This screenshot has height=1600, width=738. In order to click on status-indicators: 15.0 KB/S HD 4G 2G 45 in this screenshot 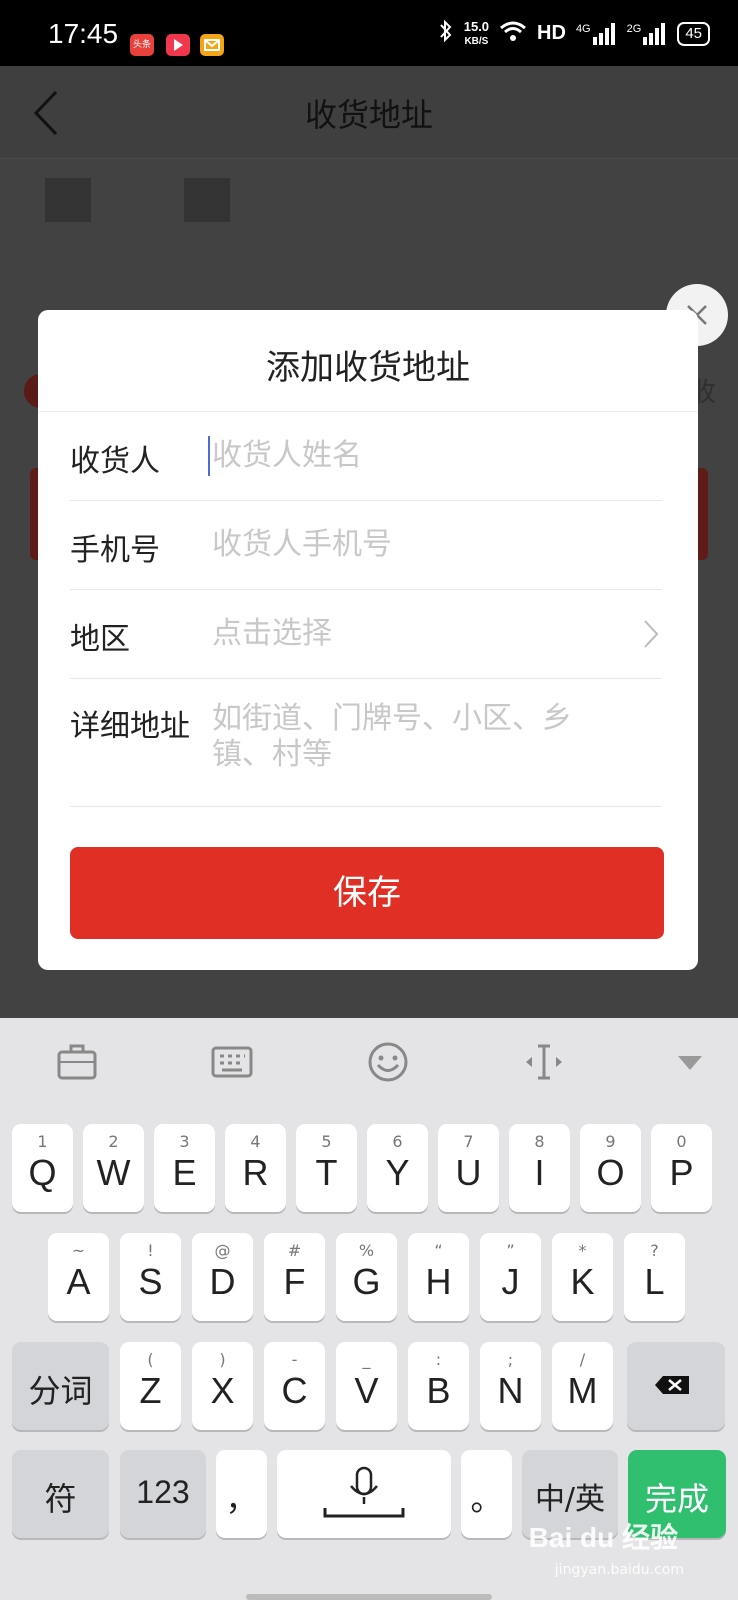, I will do `click(574, 33)`.